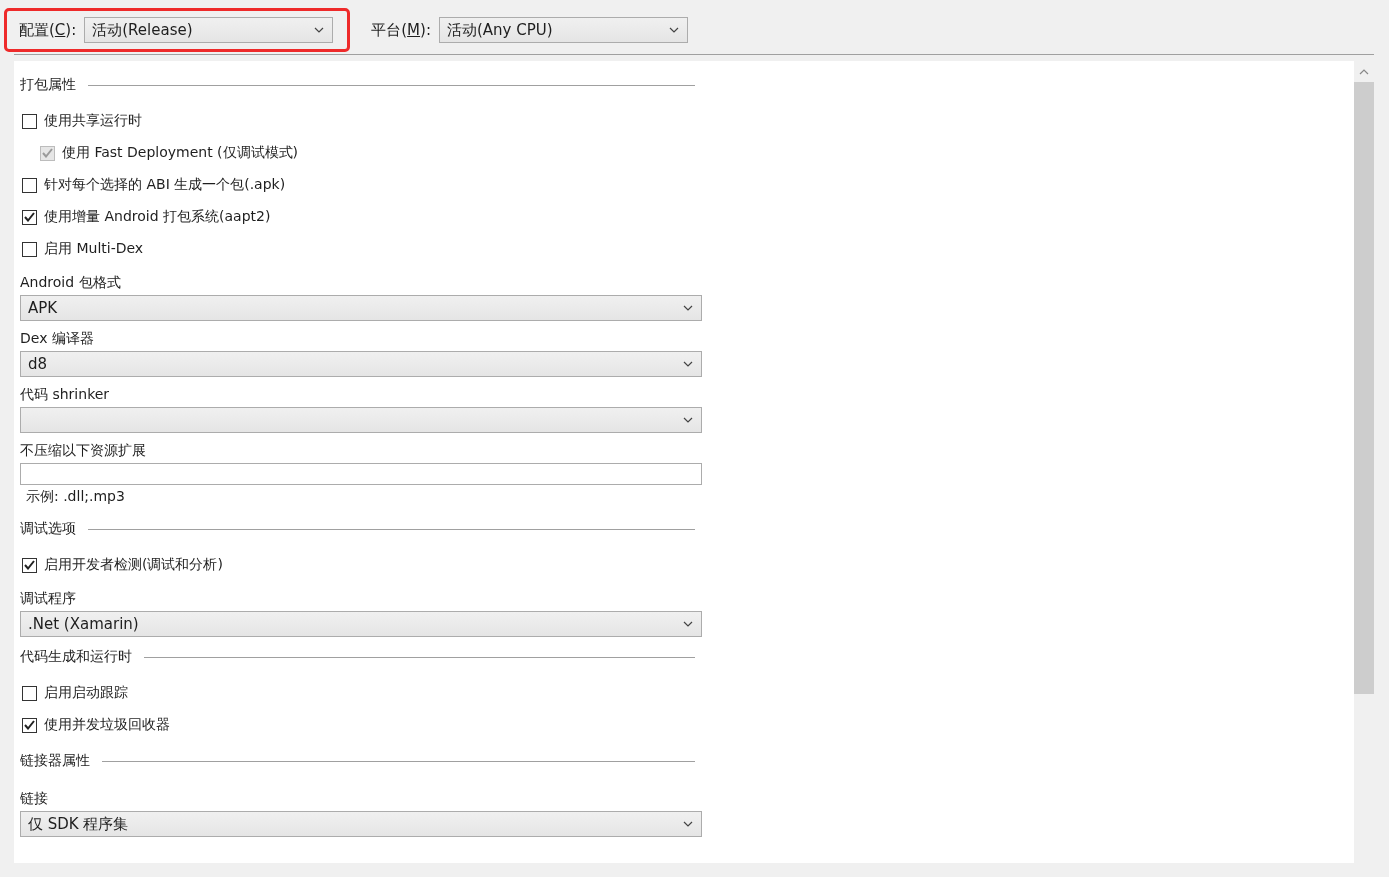 The height and width of the screenshot is (877, 1389). Describe the element at coordinates (361, 624) in the screenshot. I see `dropdown: .Net (Xamarin)` at that location.